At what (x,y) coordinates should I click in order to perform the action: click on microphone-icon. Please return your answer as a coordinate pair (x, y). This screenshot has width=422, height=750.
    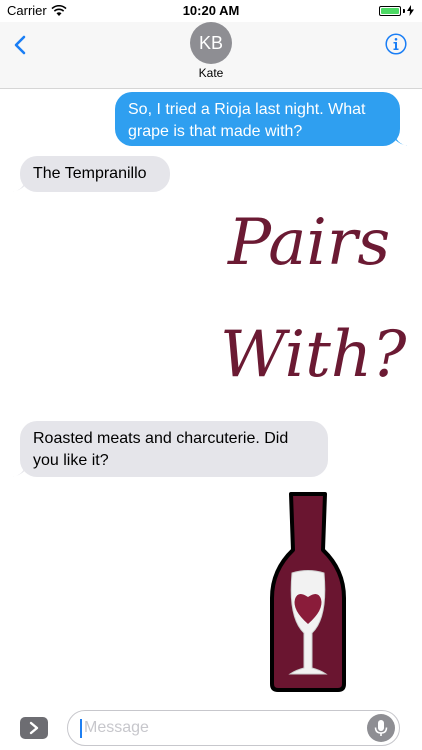
    Looking at the image, I should click on (381, 728).